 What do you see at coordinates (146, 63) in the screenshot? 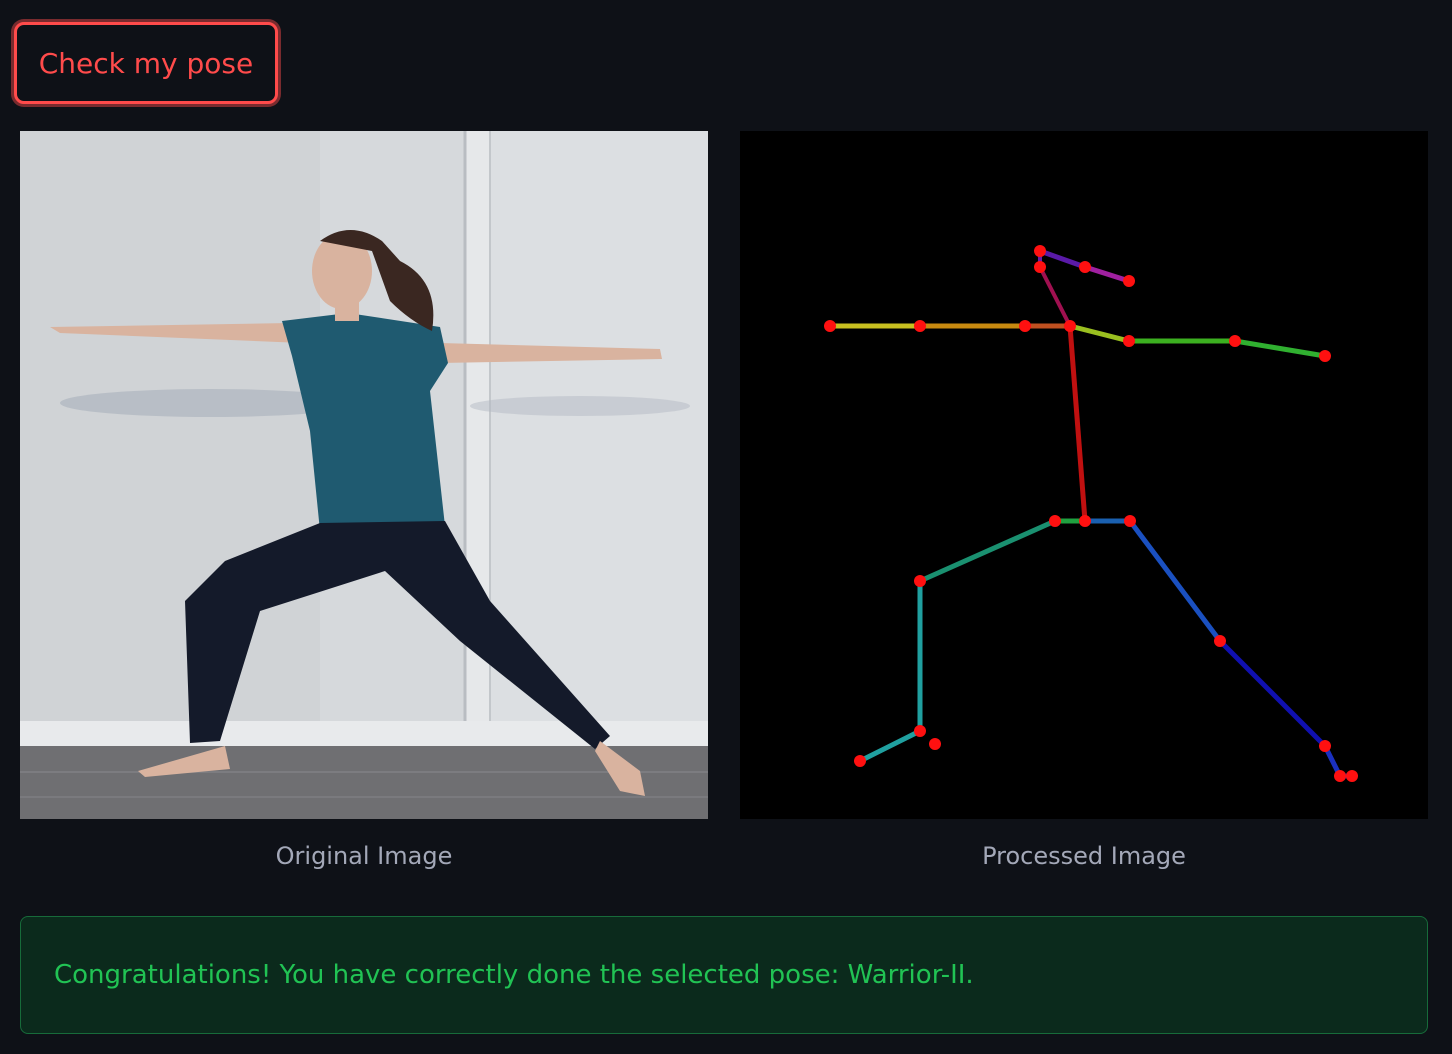
I see `check-pose-button: Check my pose` at bounding box center [146, 63].